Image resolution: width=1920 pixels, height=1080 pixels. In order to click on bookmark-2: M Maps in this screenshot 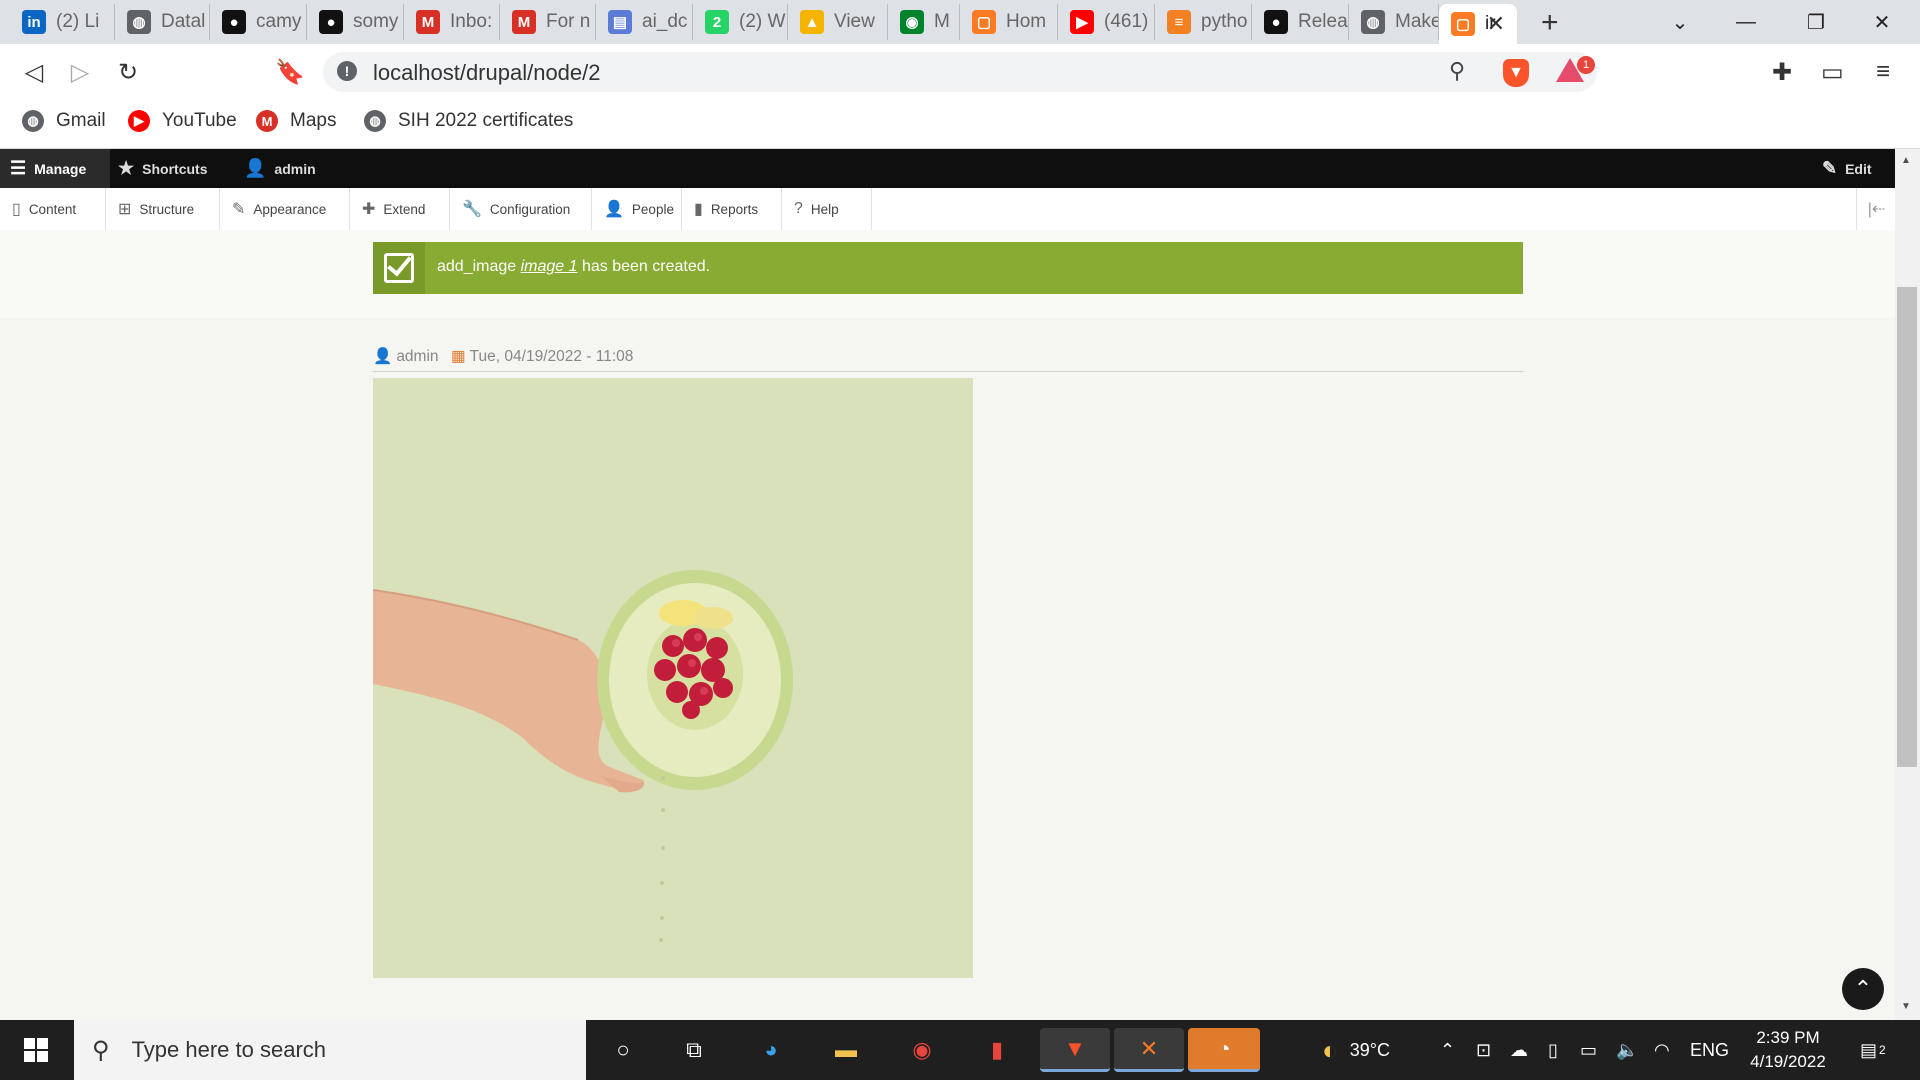, I will do `click(296, 121)`.